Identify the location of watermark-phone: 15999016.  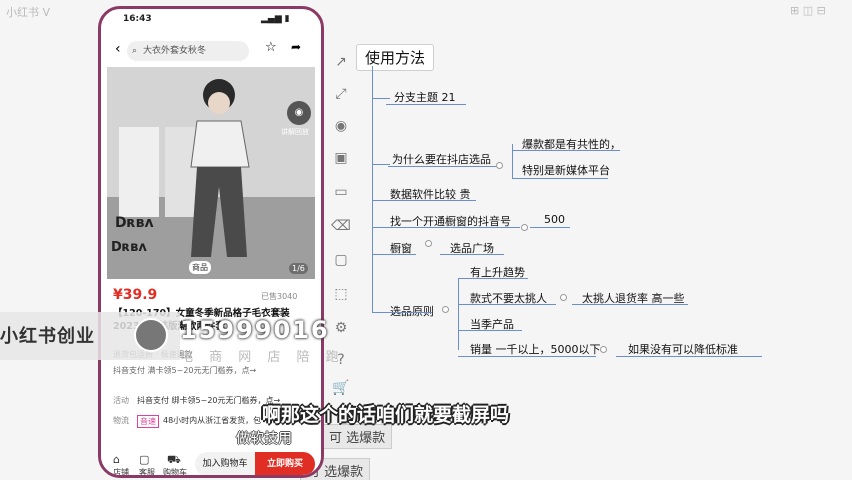
(255, 330).